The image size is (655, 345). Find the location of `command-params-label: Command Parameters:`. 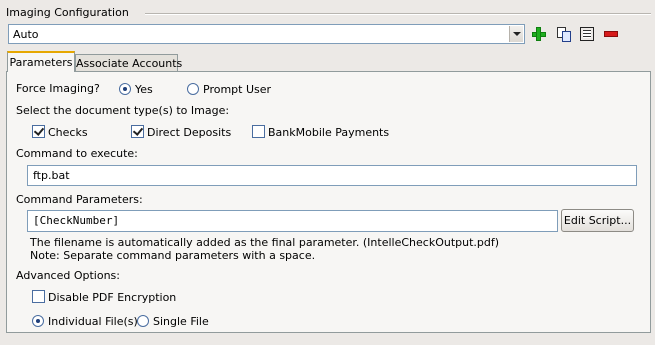

command-params-label: Command Parameters: is located at coordinates (79, 199).